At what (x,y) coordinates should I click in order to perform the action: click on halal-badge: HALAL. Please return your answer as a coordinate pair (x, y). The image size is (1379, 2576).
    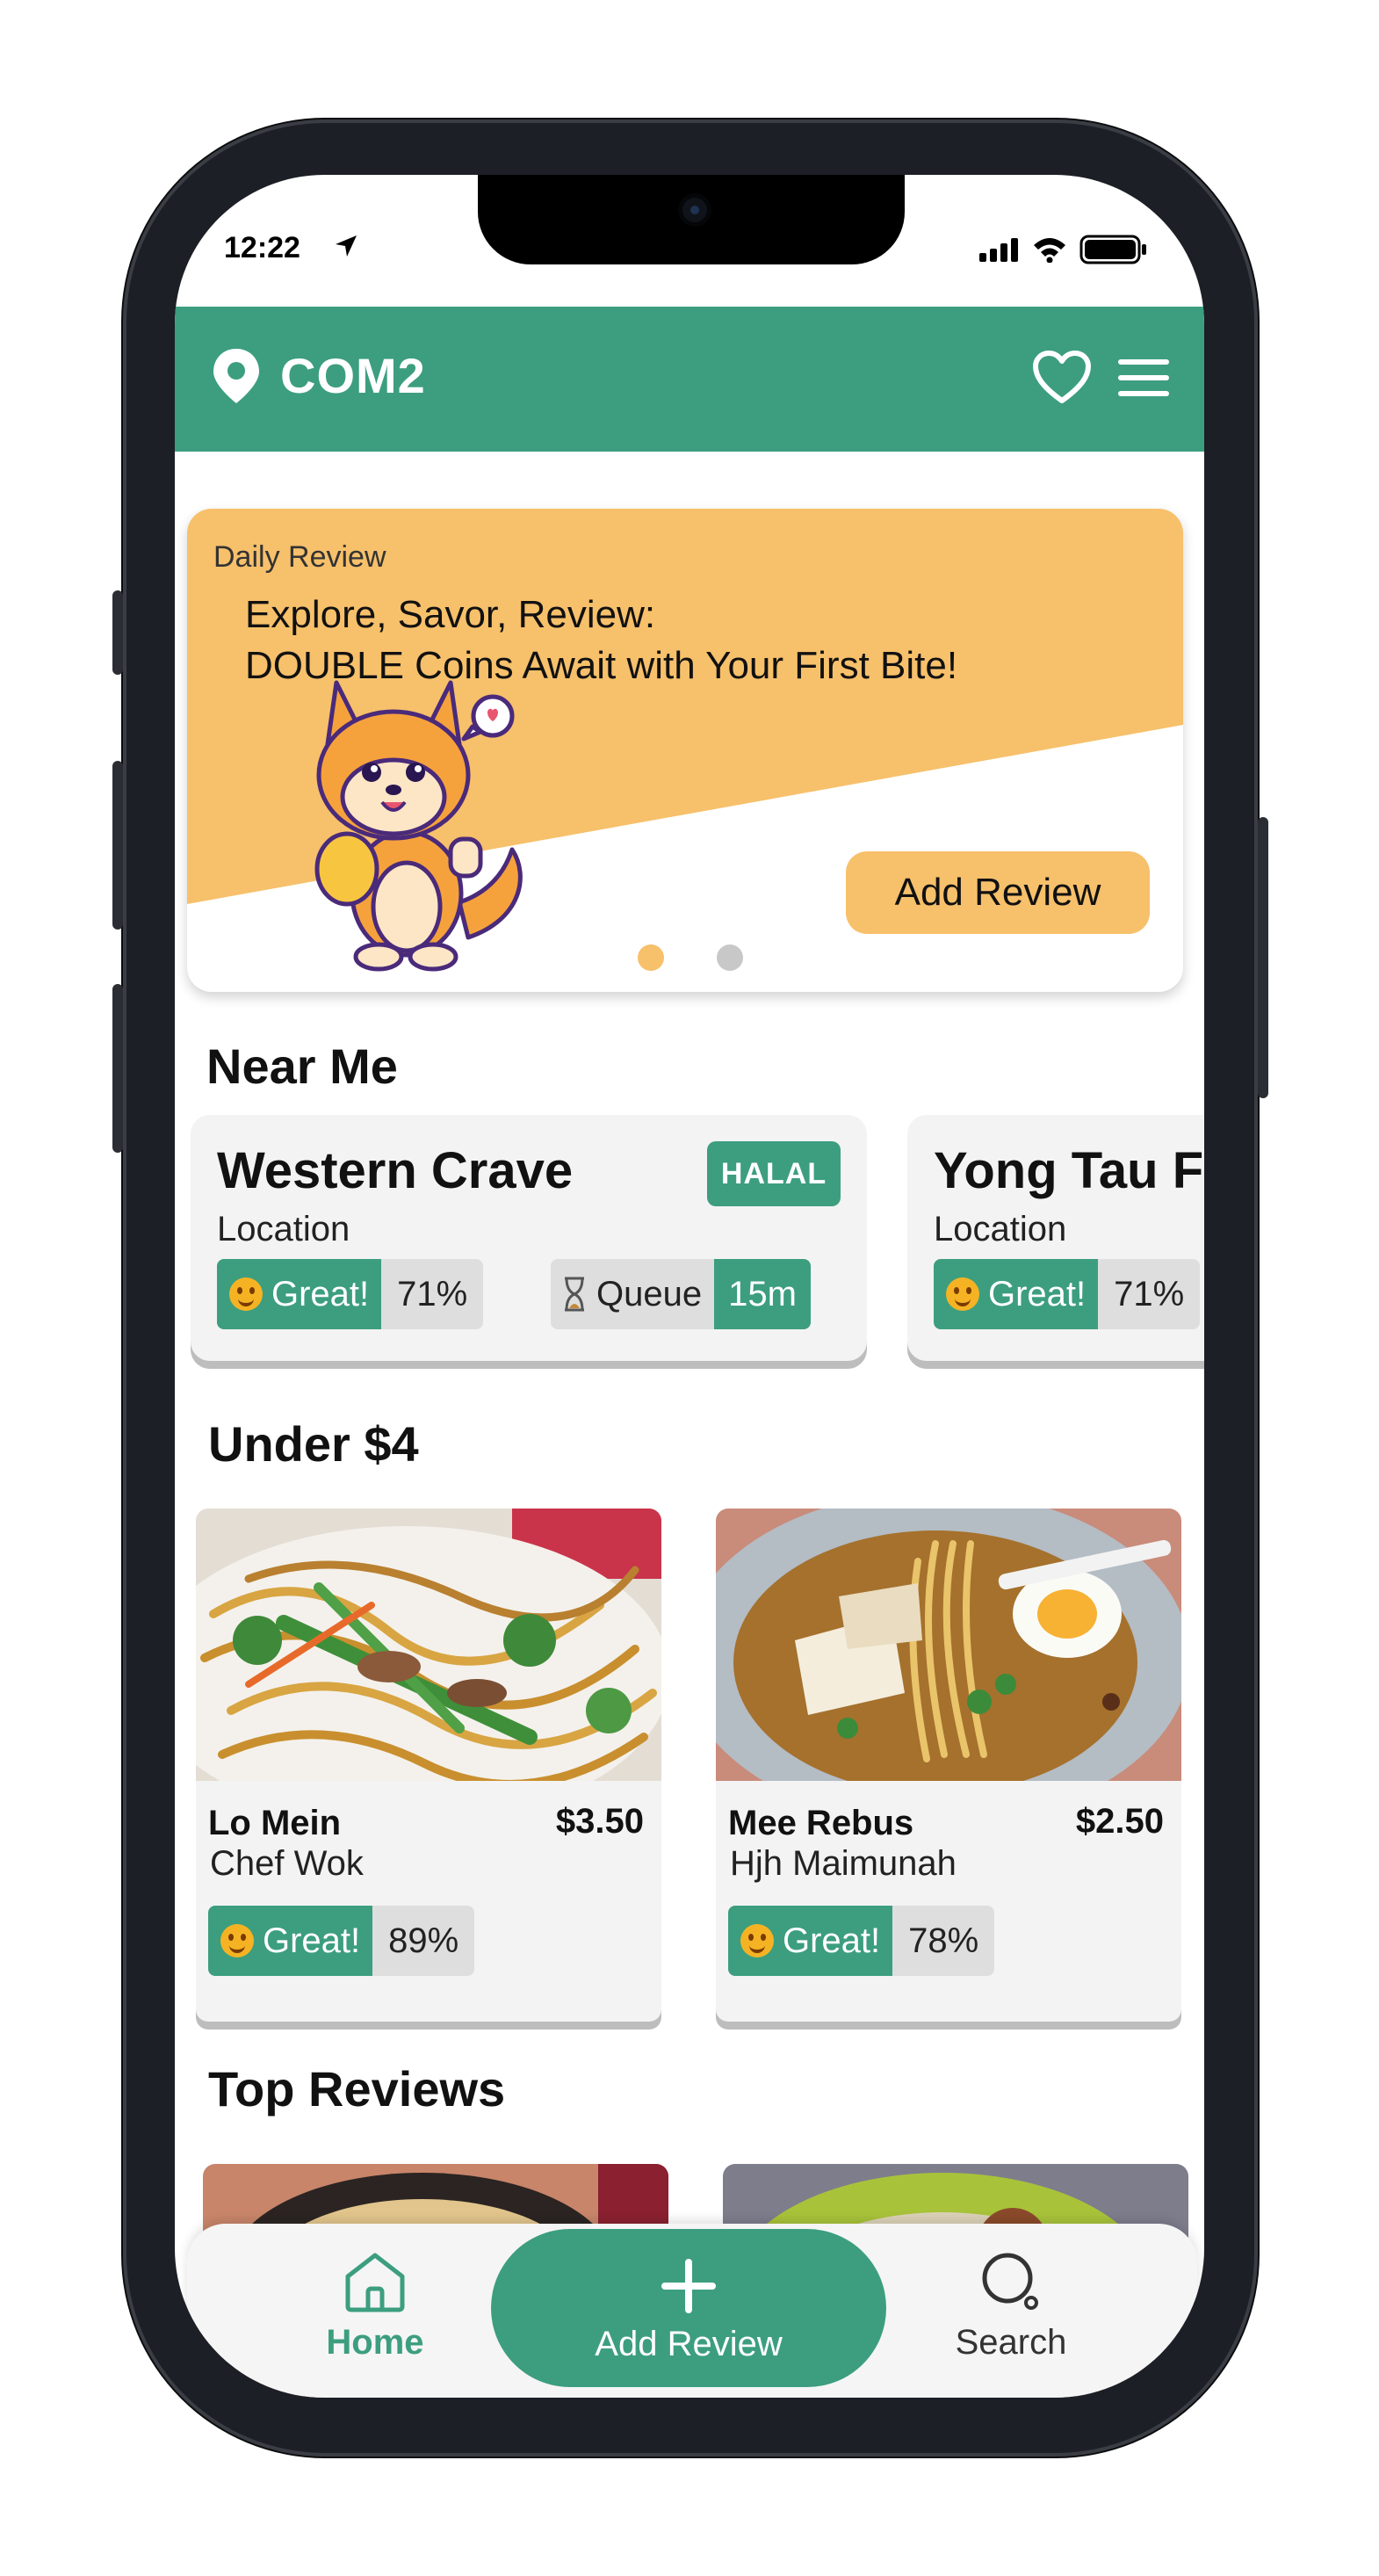
    Looking at the image, I should click on (774, 1173).